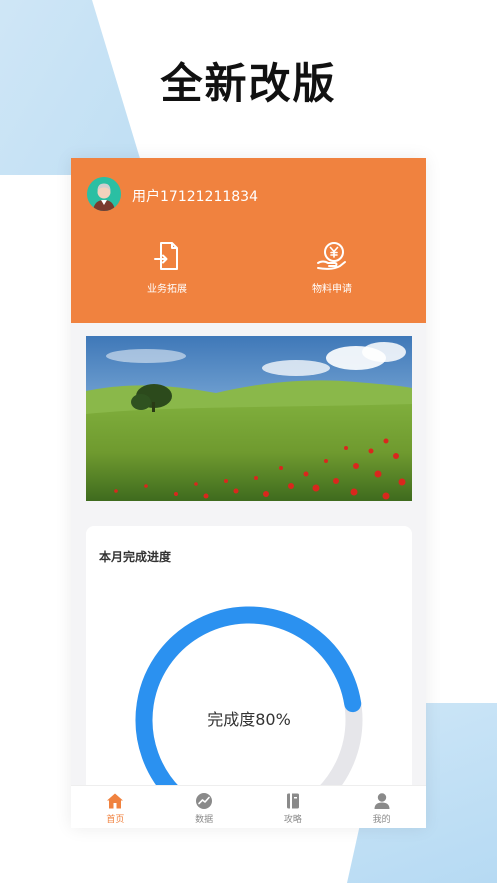  I want to click on home-icon, so click(115, 801).